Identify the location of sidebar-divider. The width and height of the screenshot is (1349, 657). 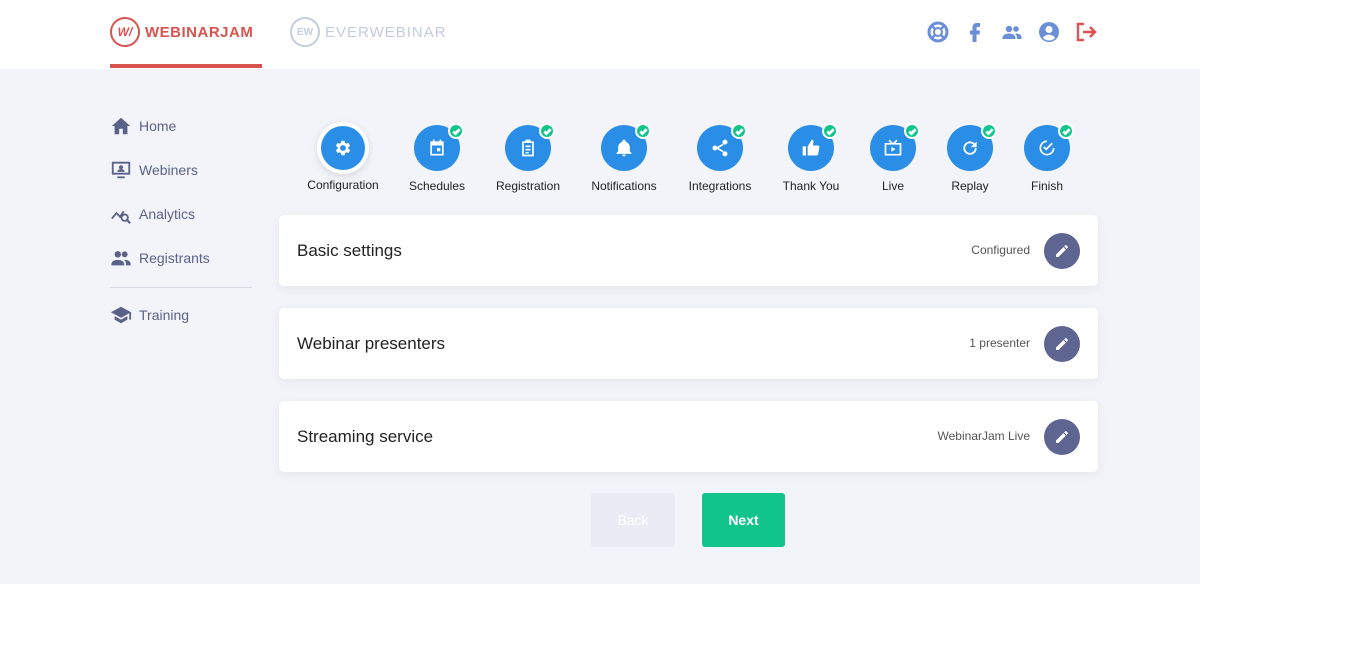
(181, 287).